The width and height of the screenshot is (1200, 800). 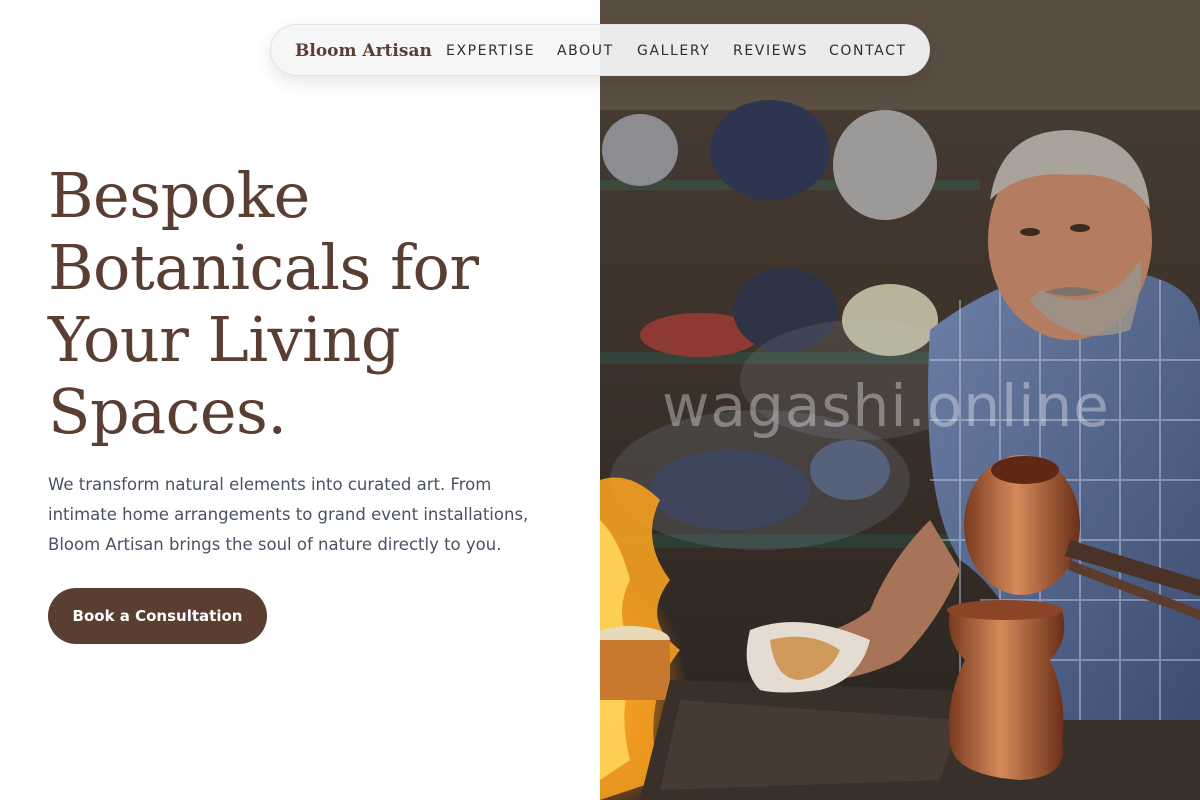 What do you see at coordinates (363, 51) in the screenshot?
I see `brand-logo: Bloom Artisan` at bounding box center [363, 51].